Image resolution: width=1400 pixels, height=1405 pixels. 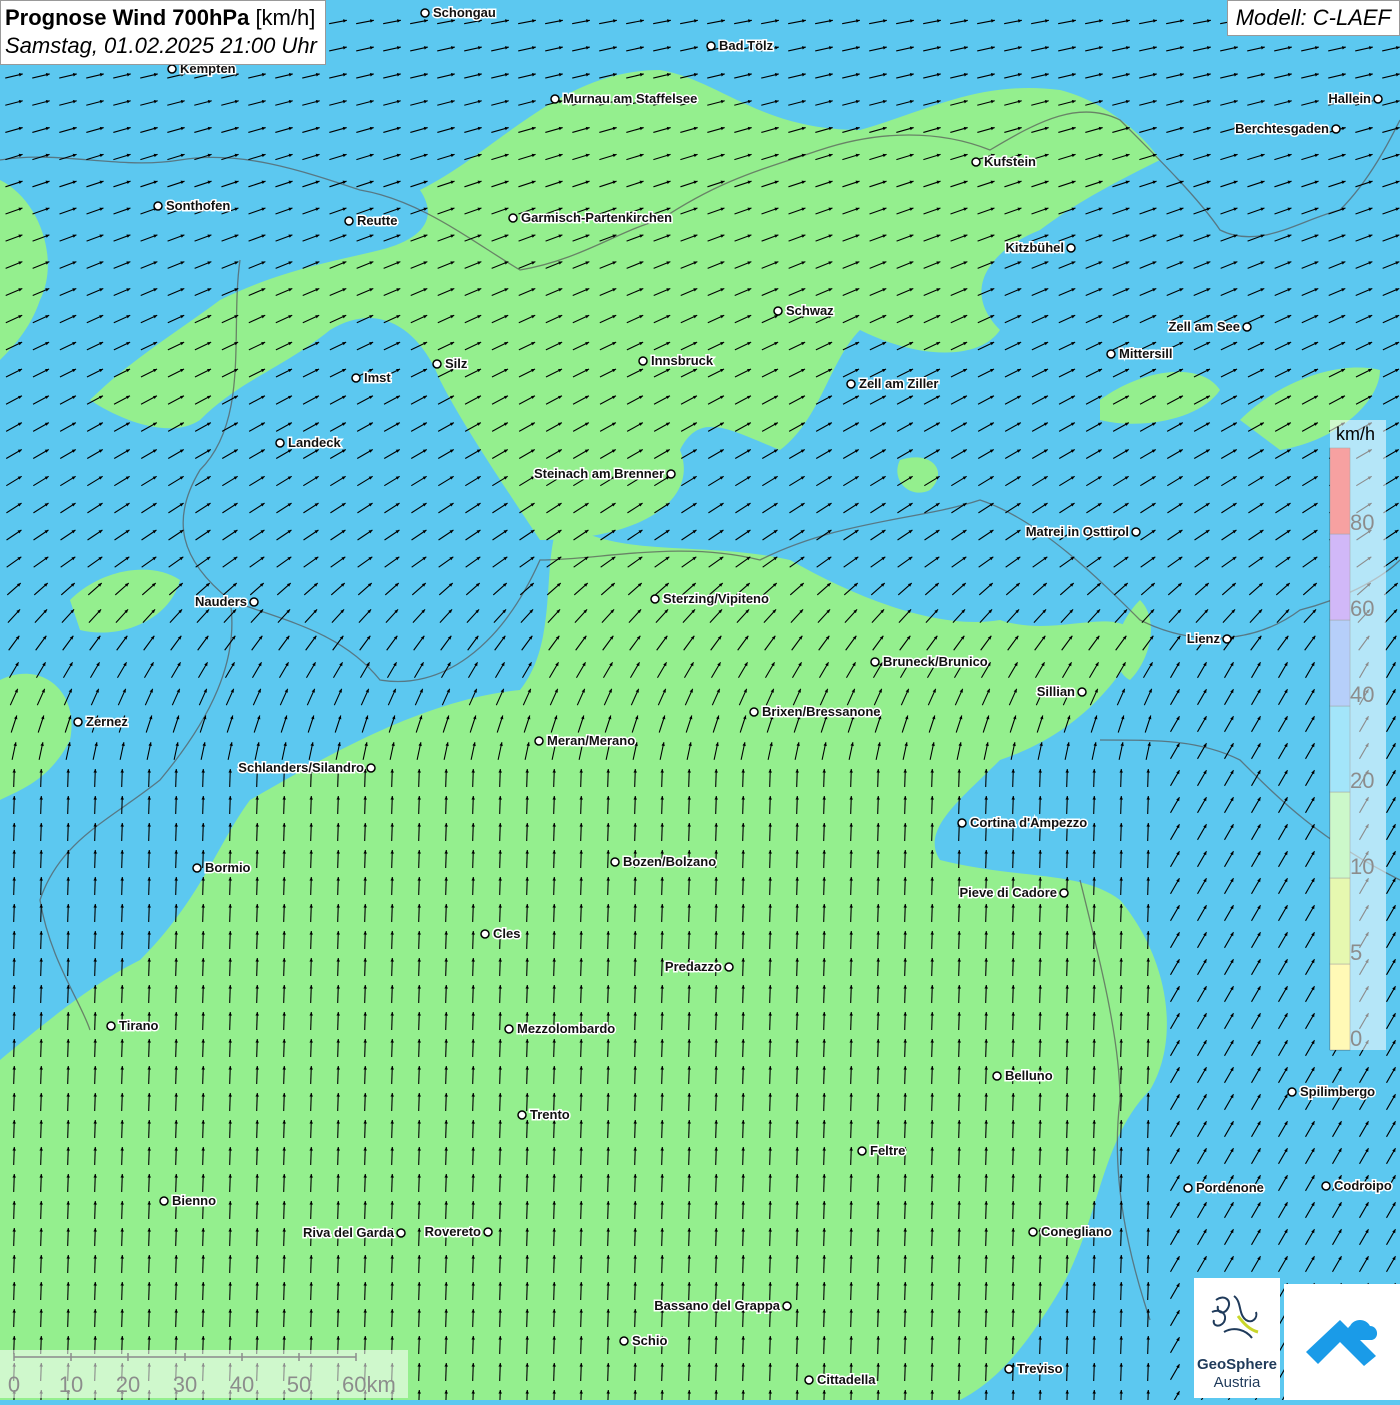 I want to click on city-marker: Schlanders/Silandro, so click(x=306, y=768).